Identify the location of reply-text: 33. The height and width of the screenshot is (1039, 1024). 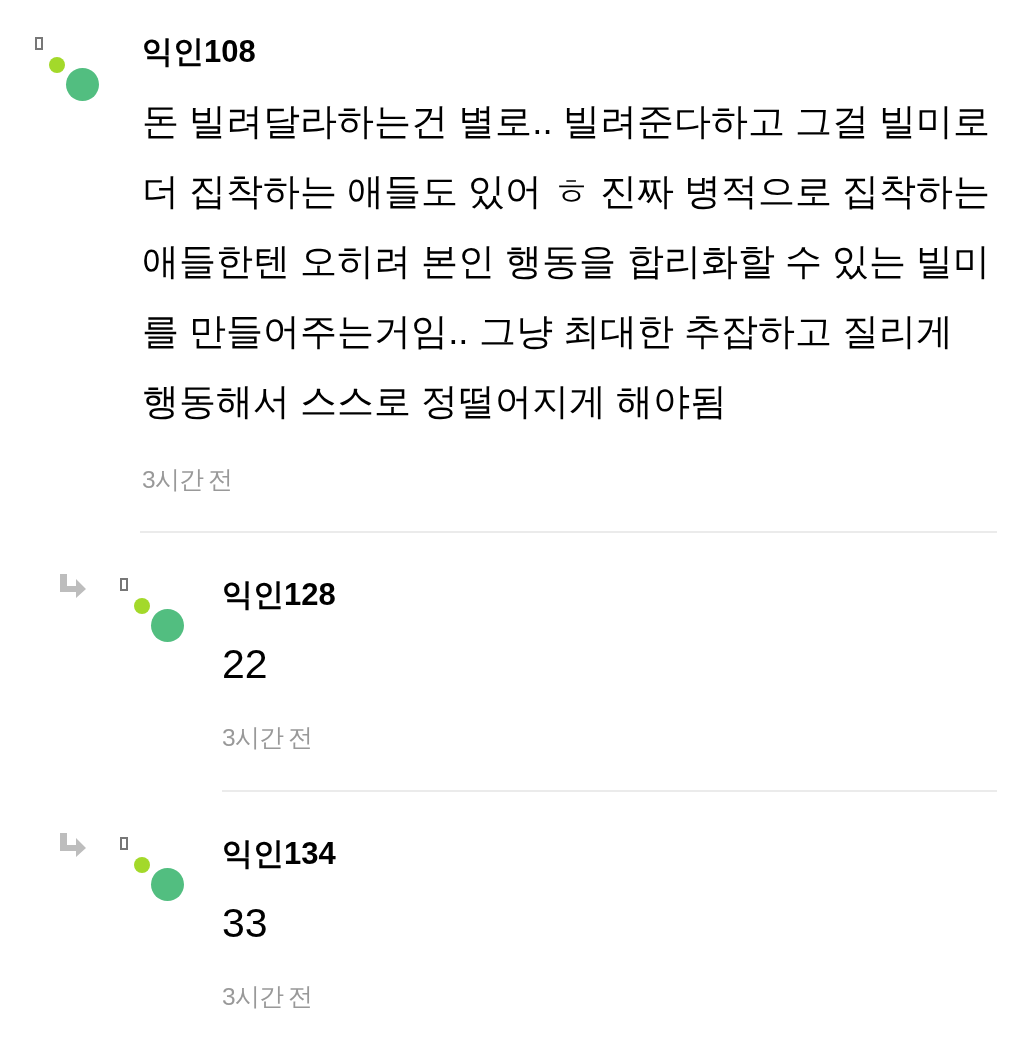
(245, 923).